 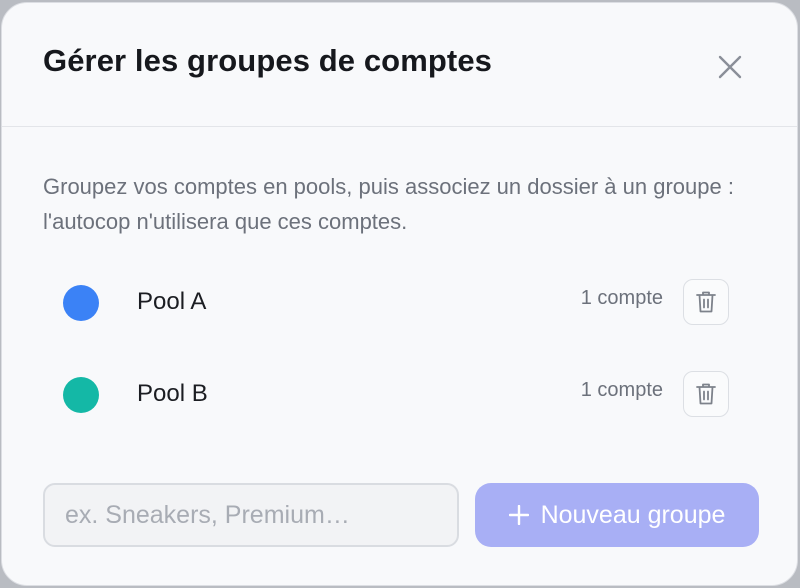 I want to click on dialog-title: Gérer les groupes de comptes, so click(x=268, y=60).